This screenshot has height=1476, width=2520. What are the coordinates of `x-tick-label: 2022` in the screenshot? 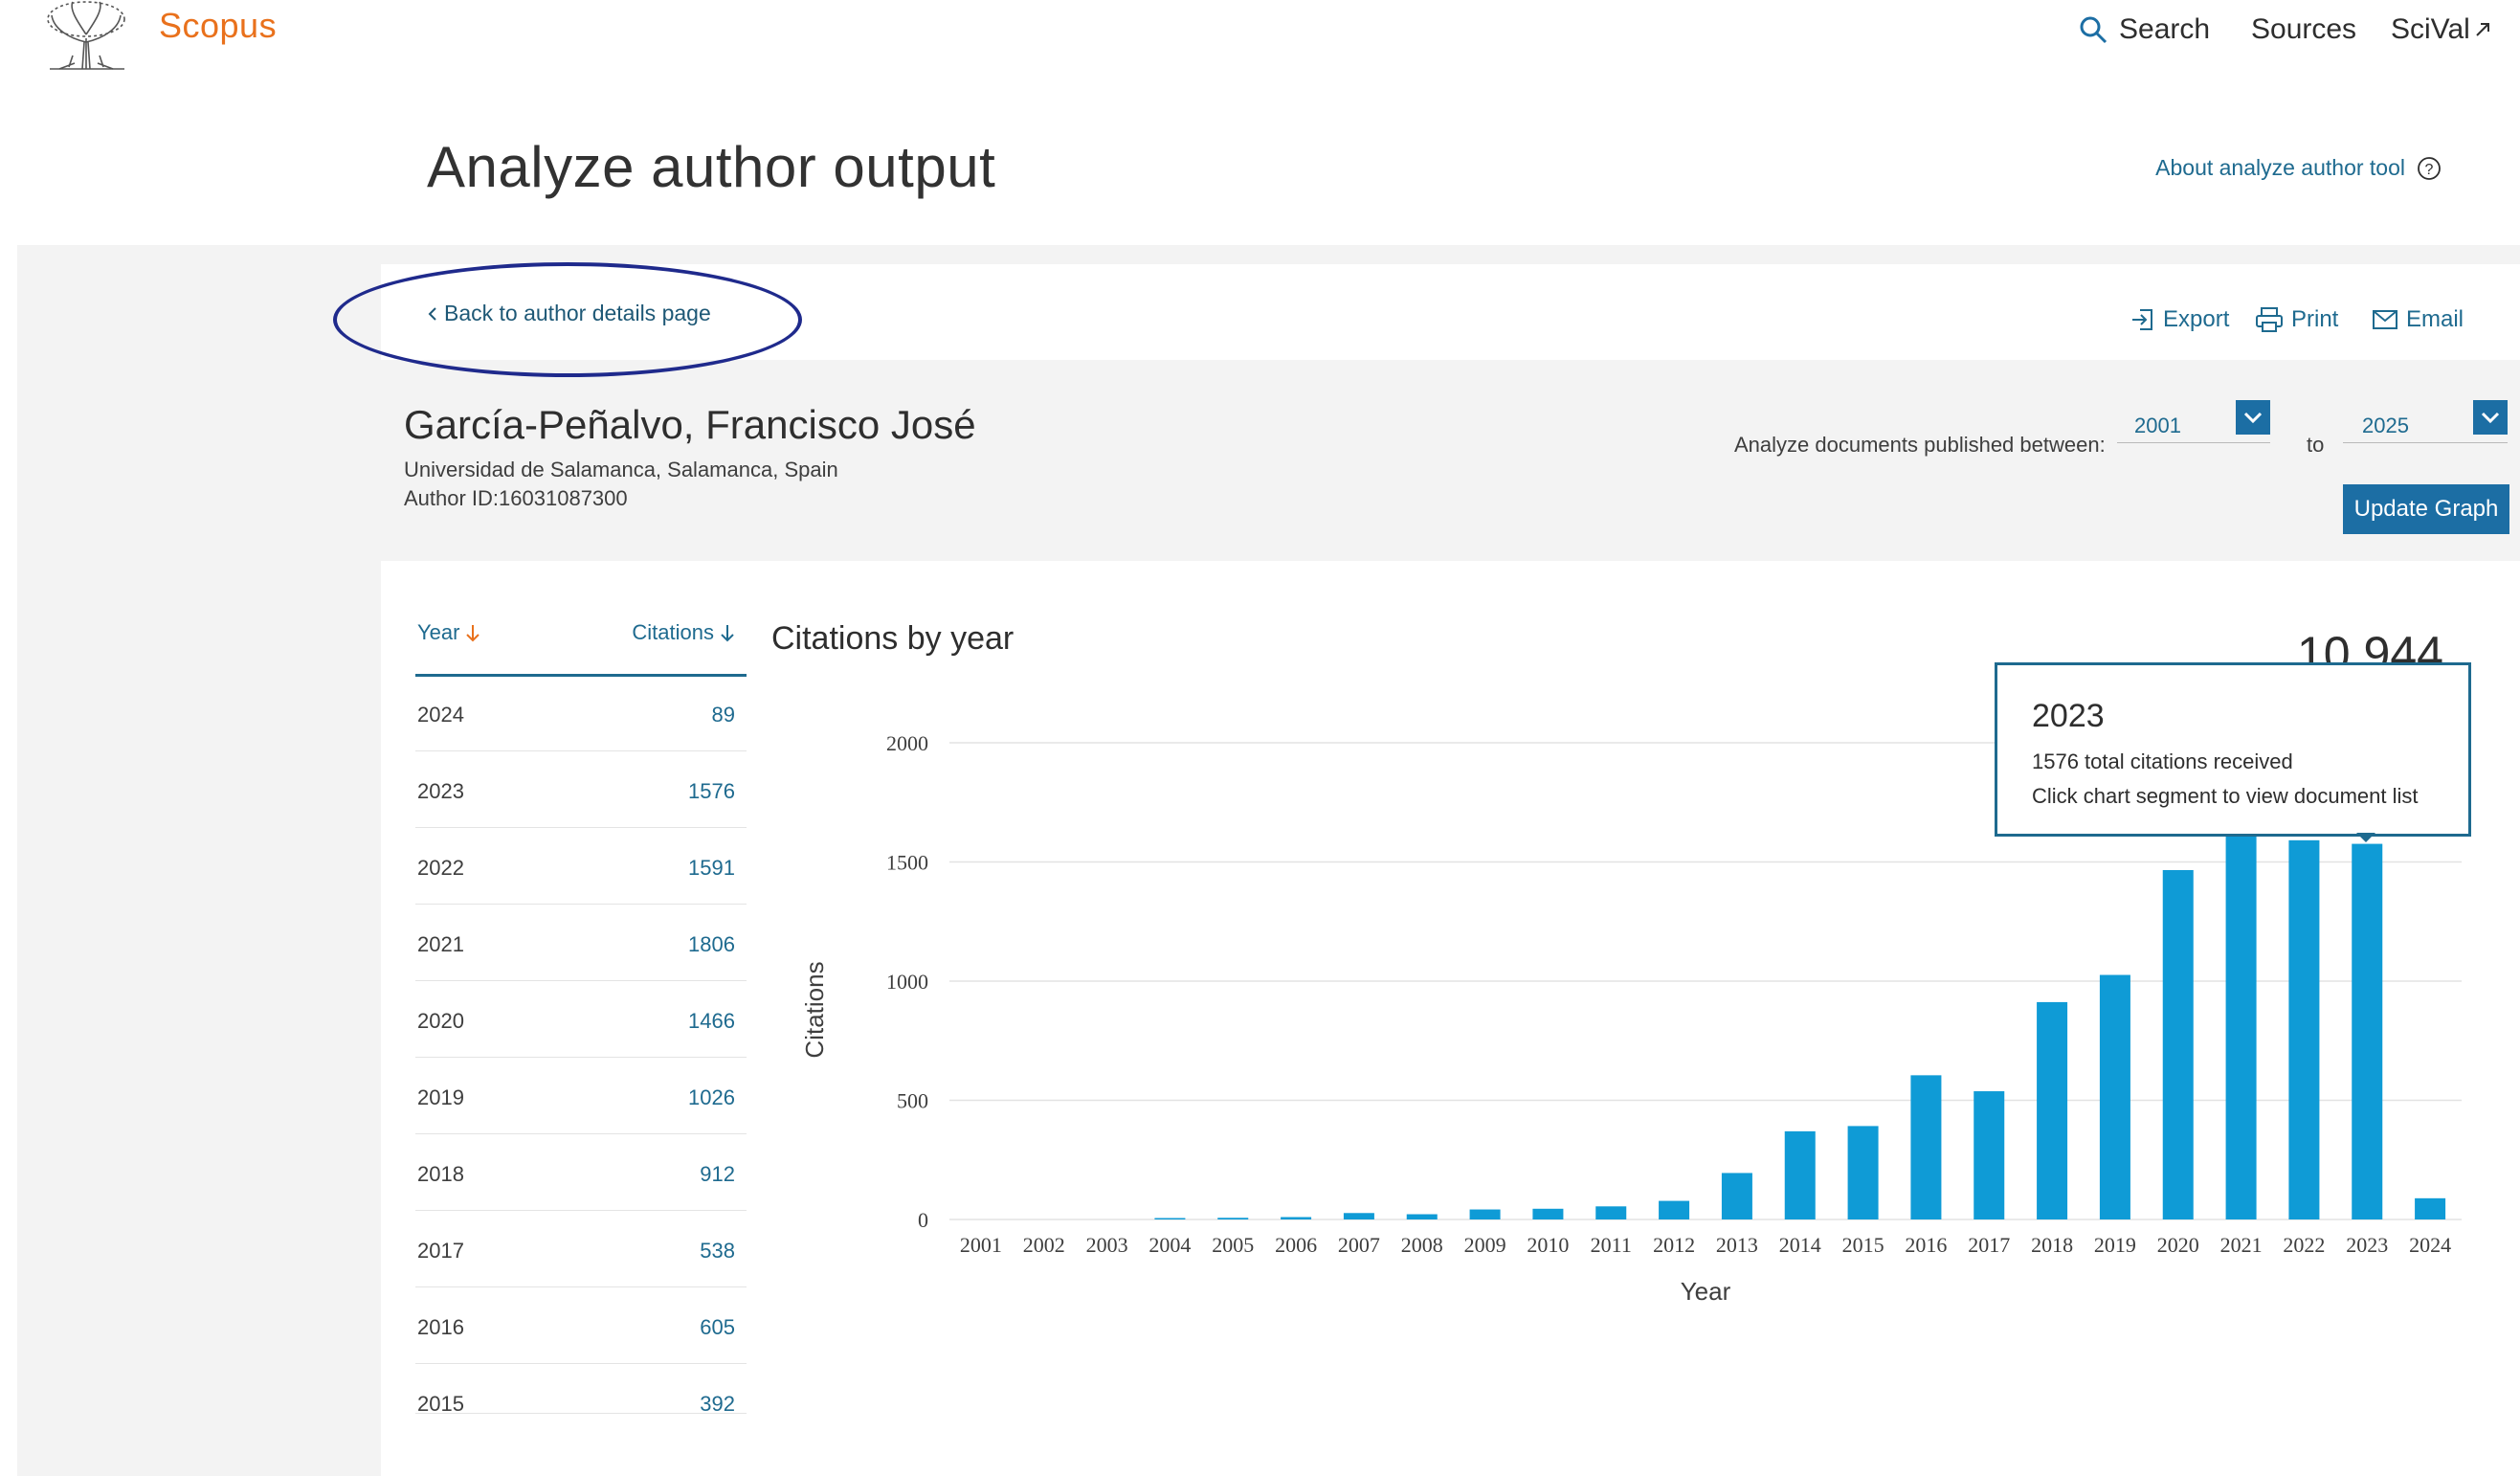 It's located at (2304, 1245).